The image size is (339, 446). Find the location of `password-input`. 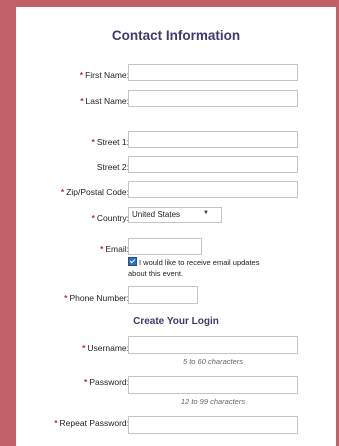

password-input is located at coordinates (213, 385).